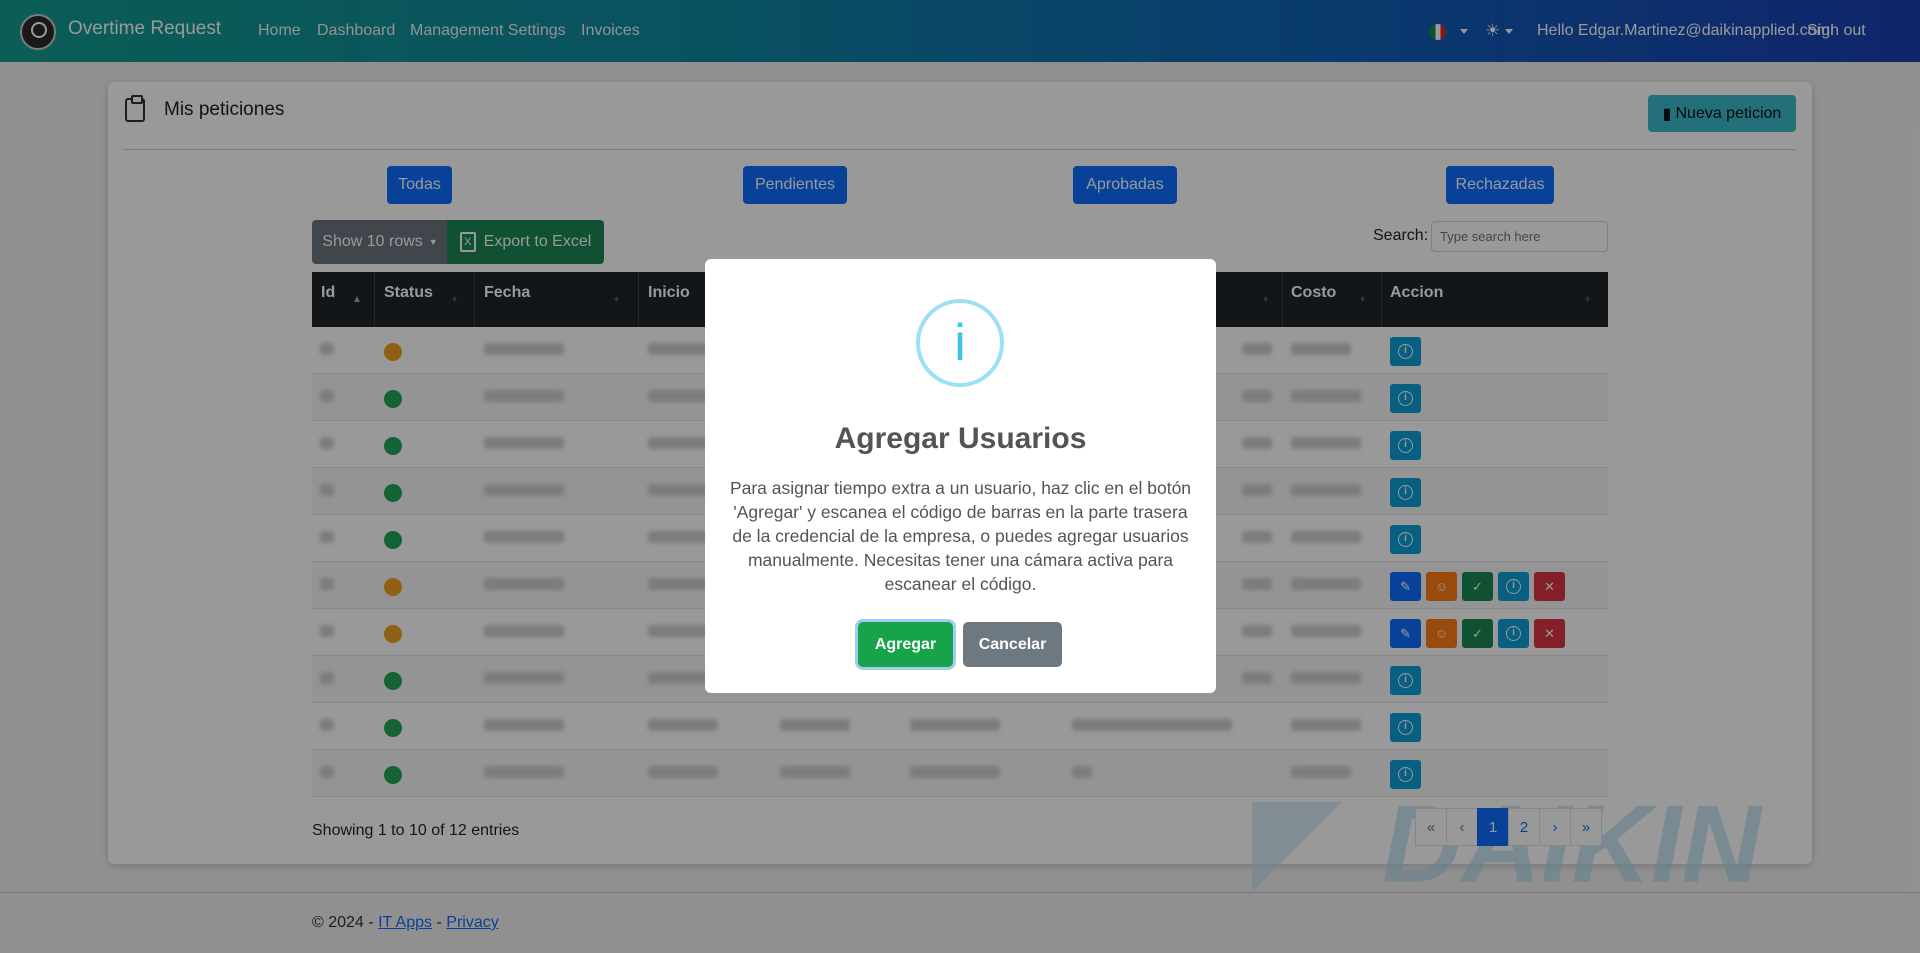 The width and height of the screenshot is (1920, 953). Describe the element at coordinates (1012, 644) in the screenshot. I see `cancelar-button: Cancelar` at that location.